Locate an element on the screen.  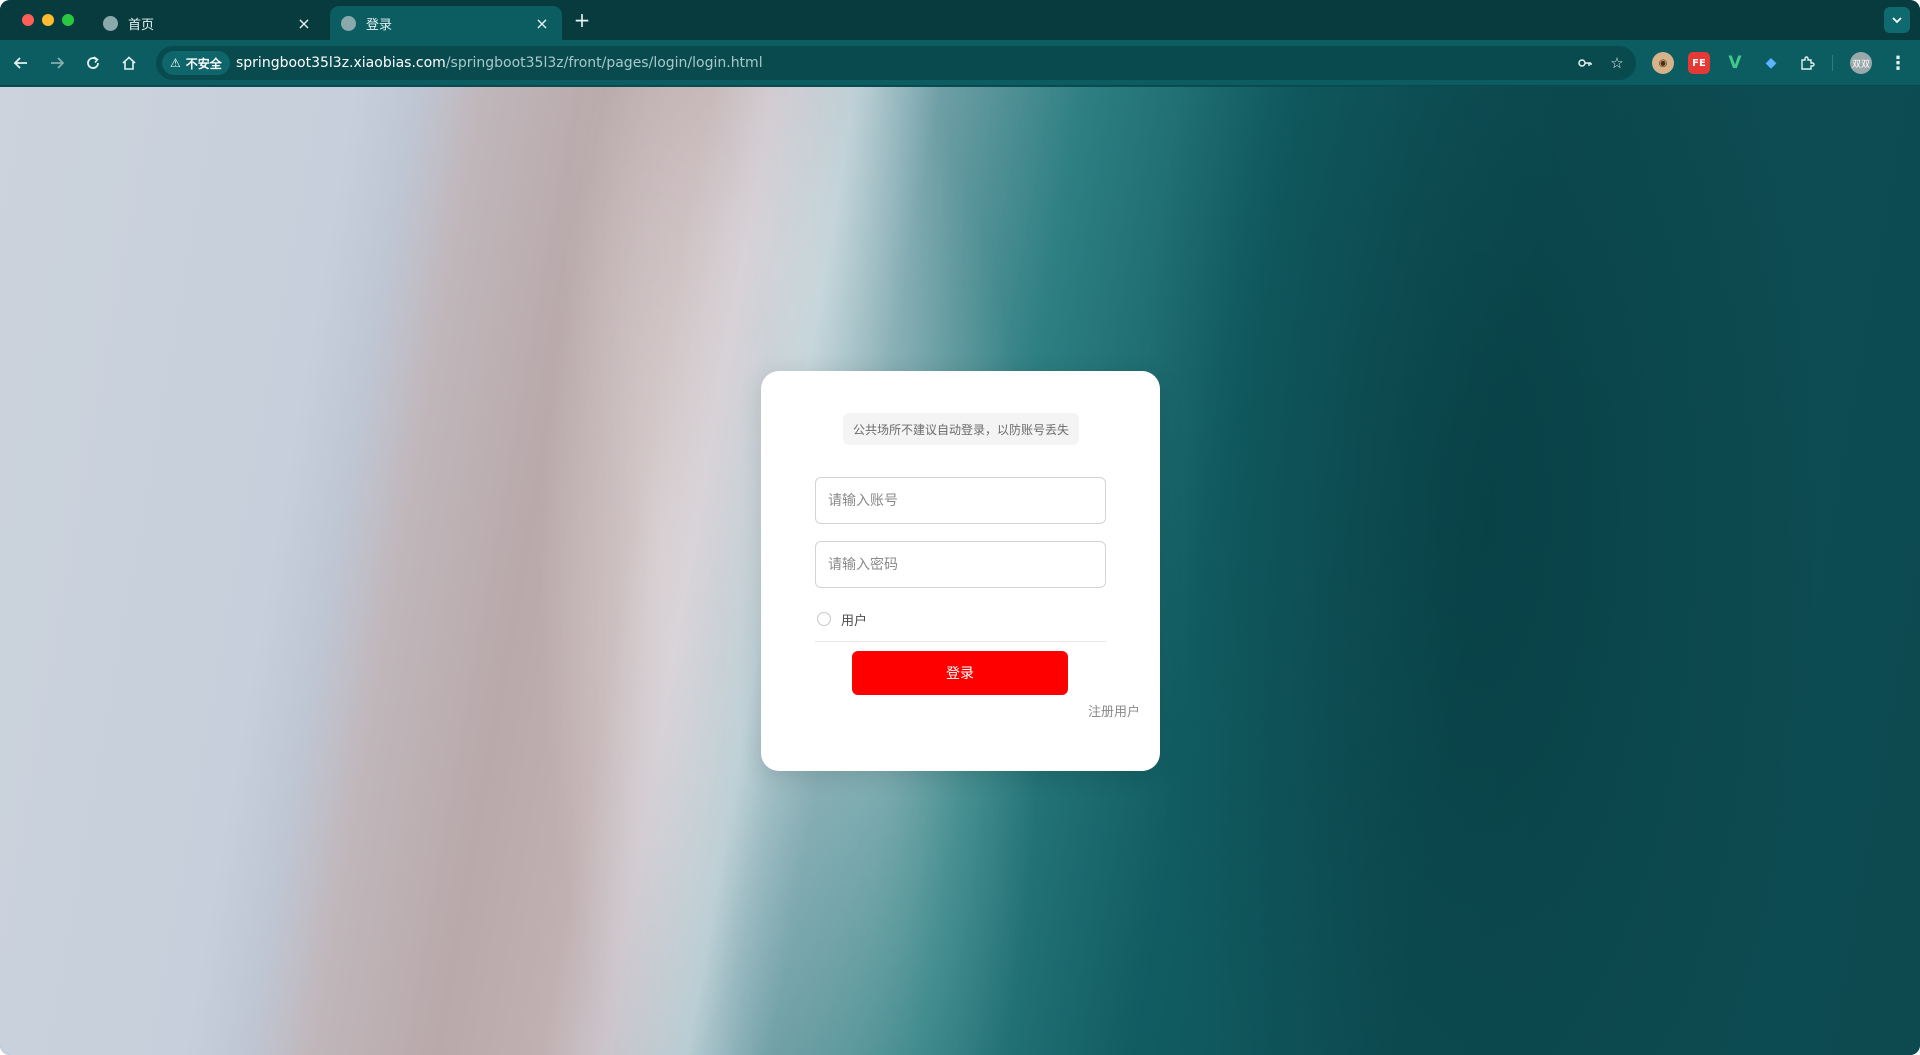
form-divider is located at coordinates (960, 641).